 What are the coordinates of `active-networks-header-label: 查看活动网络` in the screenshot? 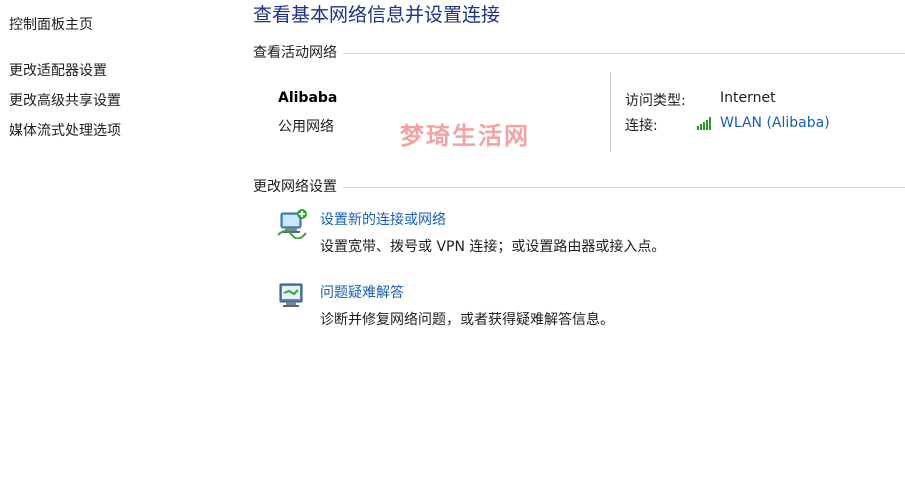 It's located at (295, 53).